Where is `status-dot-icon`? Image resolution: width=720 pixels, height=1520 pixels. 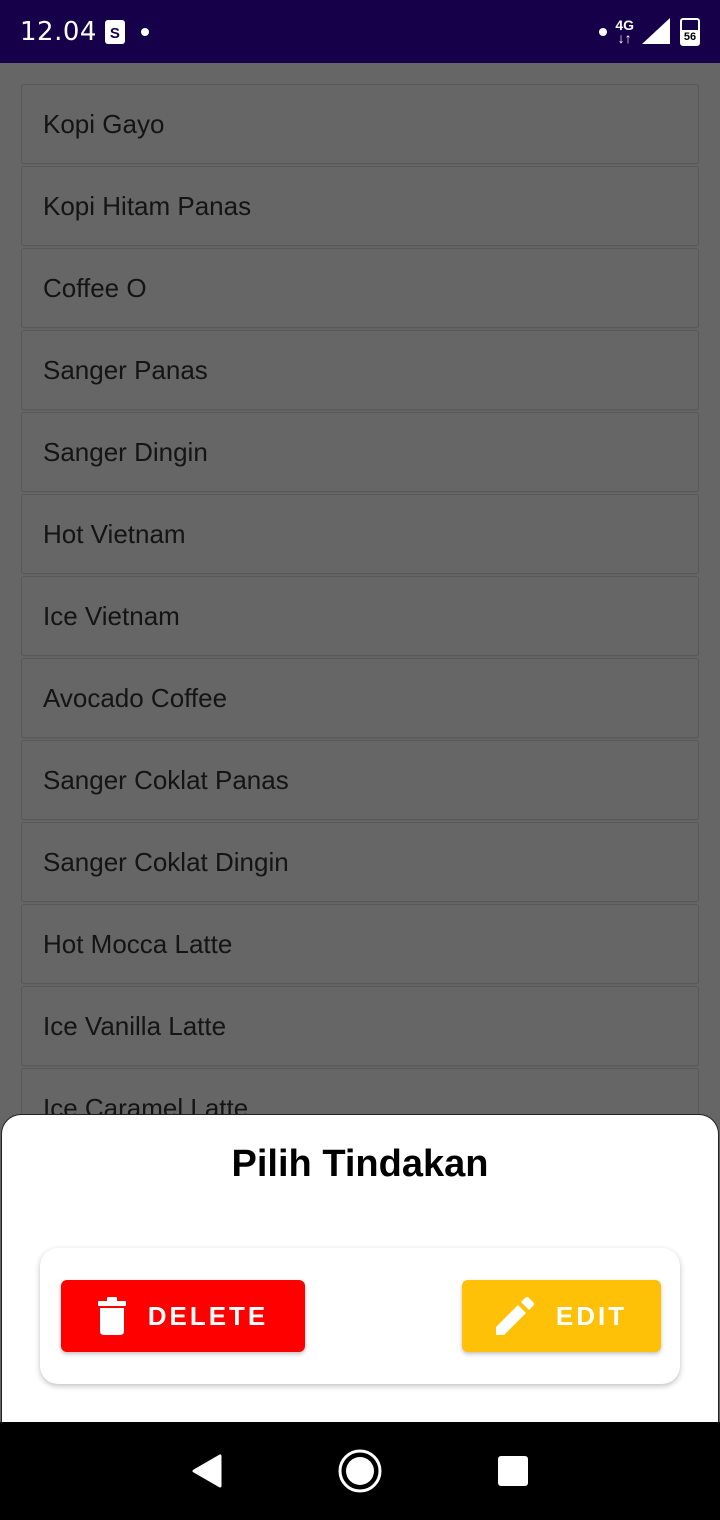
status-dot-icon is located at coordinates (603, 31).